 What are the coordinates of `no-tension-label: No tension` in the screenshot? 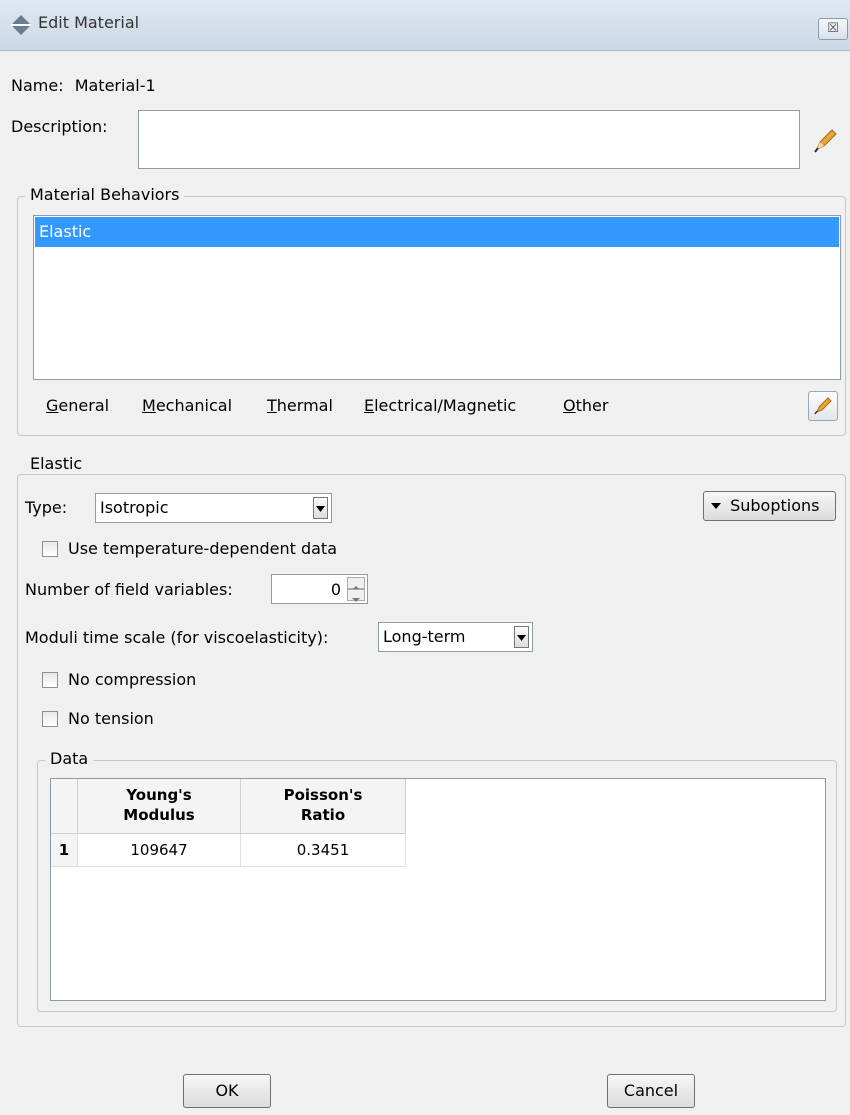 It's located at (111, 718).